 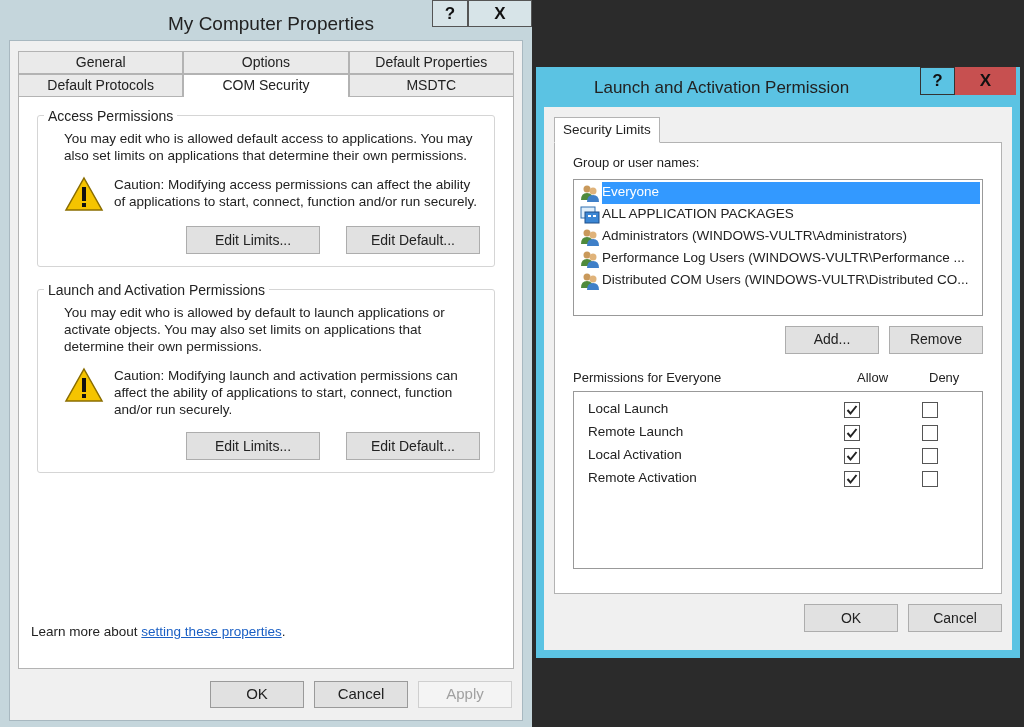 What do you see at coordinates (266, 85) in the screenshot?
I see `tab: COM Security` at bounding box center [266, 85].